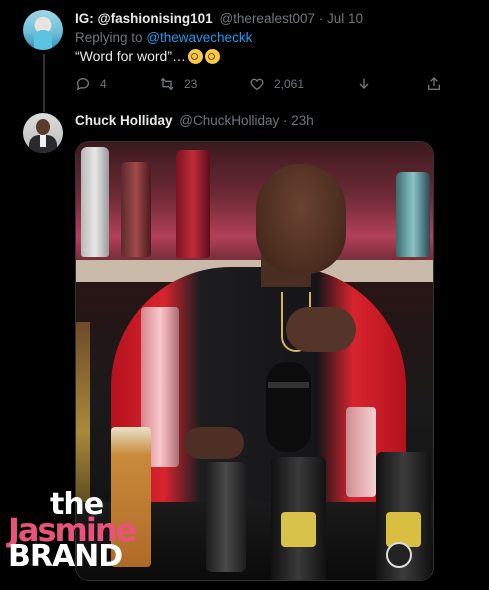 Image resolution: width=489 pixels, height=590 pixels. I want to click on avatar-shirt, so click(43, 141).